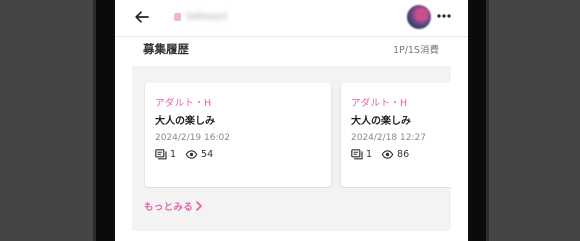 The height and width of the screenshot is (241, 580). Describe the element at coordinates (199, 206) in the screenshot. I see `chevron-right-icon` at that location.